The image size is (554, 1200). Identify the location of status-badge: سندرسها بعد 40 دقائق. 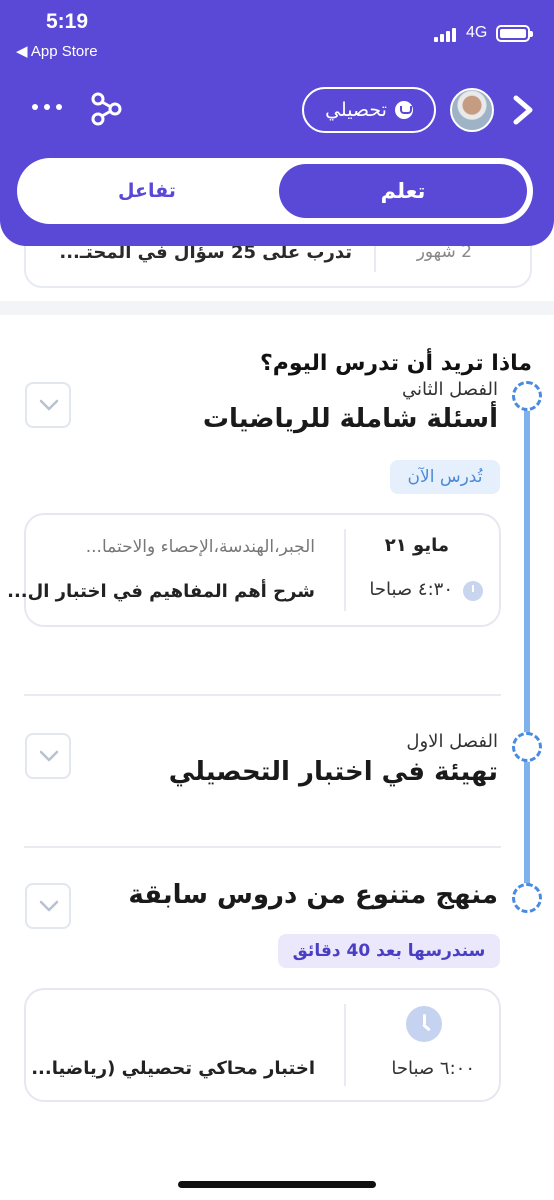
(389, 951).